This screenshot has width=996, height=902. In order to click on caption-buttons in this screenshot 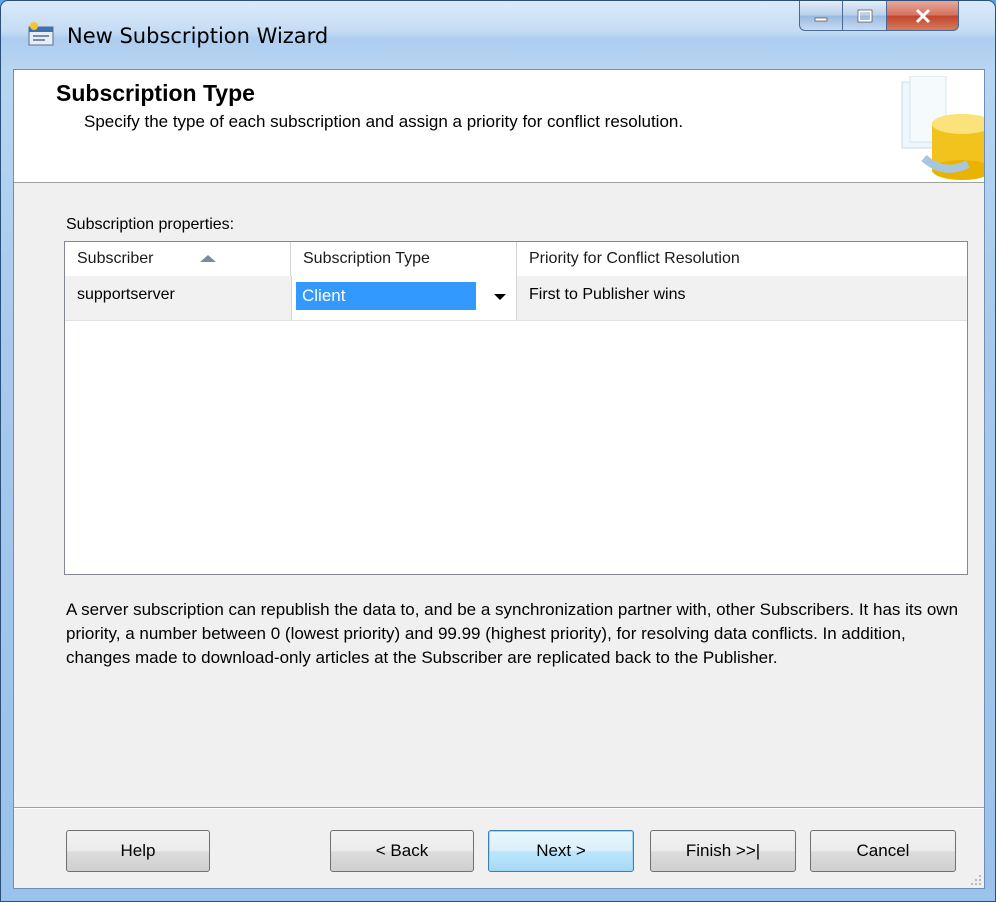, I will do `click(879, 17)`.